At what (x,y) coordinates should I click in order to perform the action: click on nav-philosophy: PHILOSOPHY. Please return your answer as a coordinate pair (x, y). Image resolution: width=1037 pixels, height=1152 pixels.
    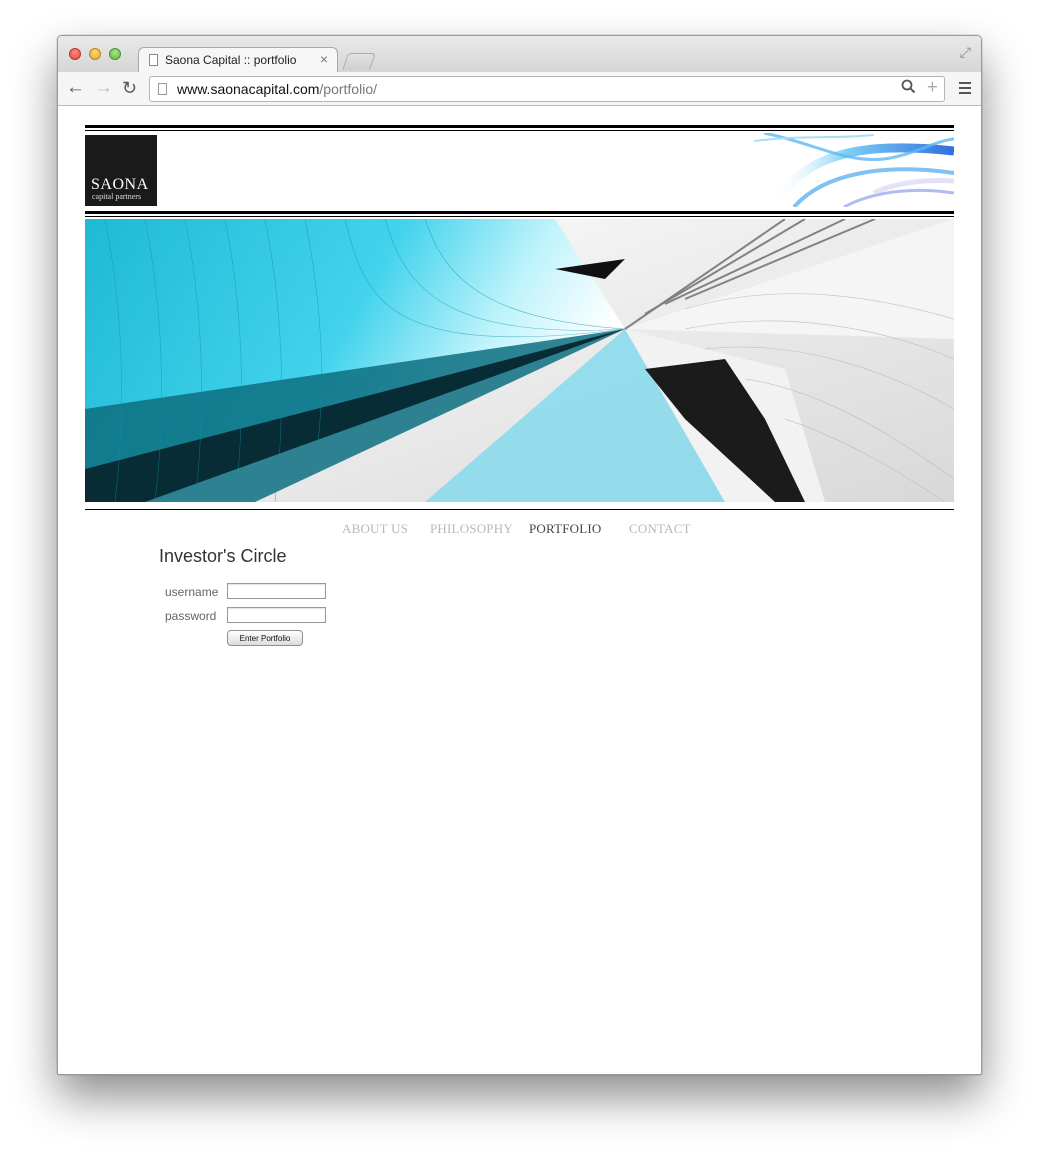
    Looking at the image, I should click on (471, 529).